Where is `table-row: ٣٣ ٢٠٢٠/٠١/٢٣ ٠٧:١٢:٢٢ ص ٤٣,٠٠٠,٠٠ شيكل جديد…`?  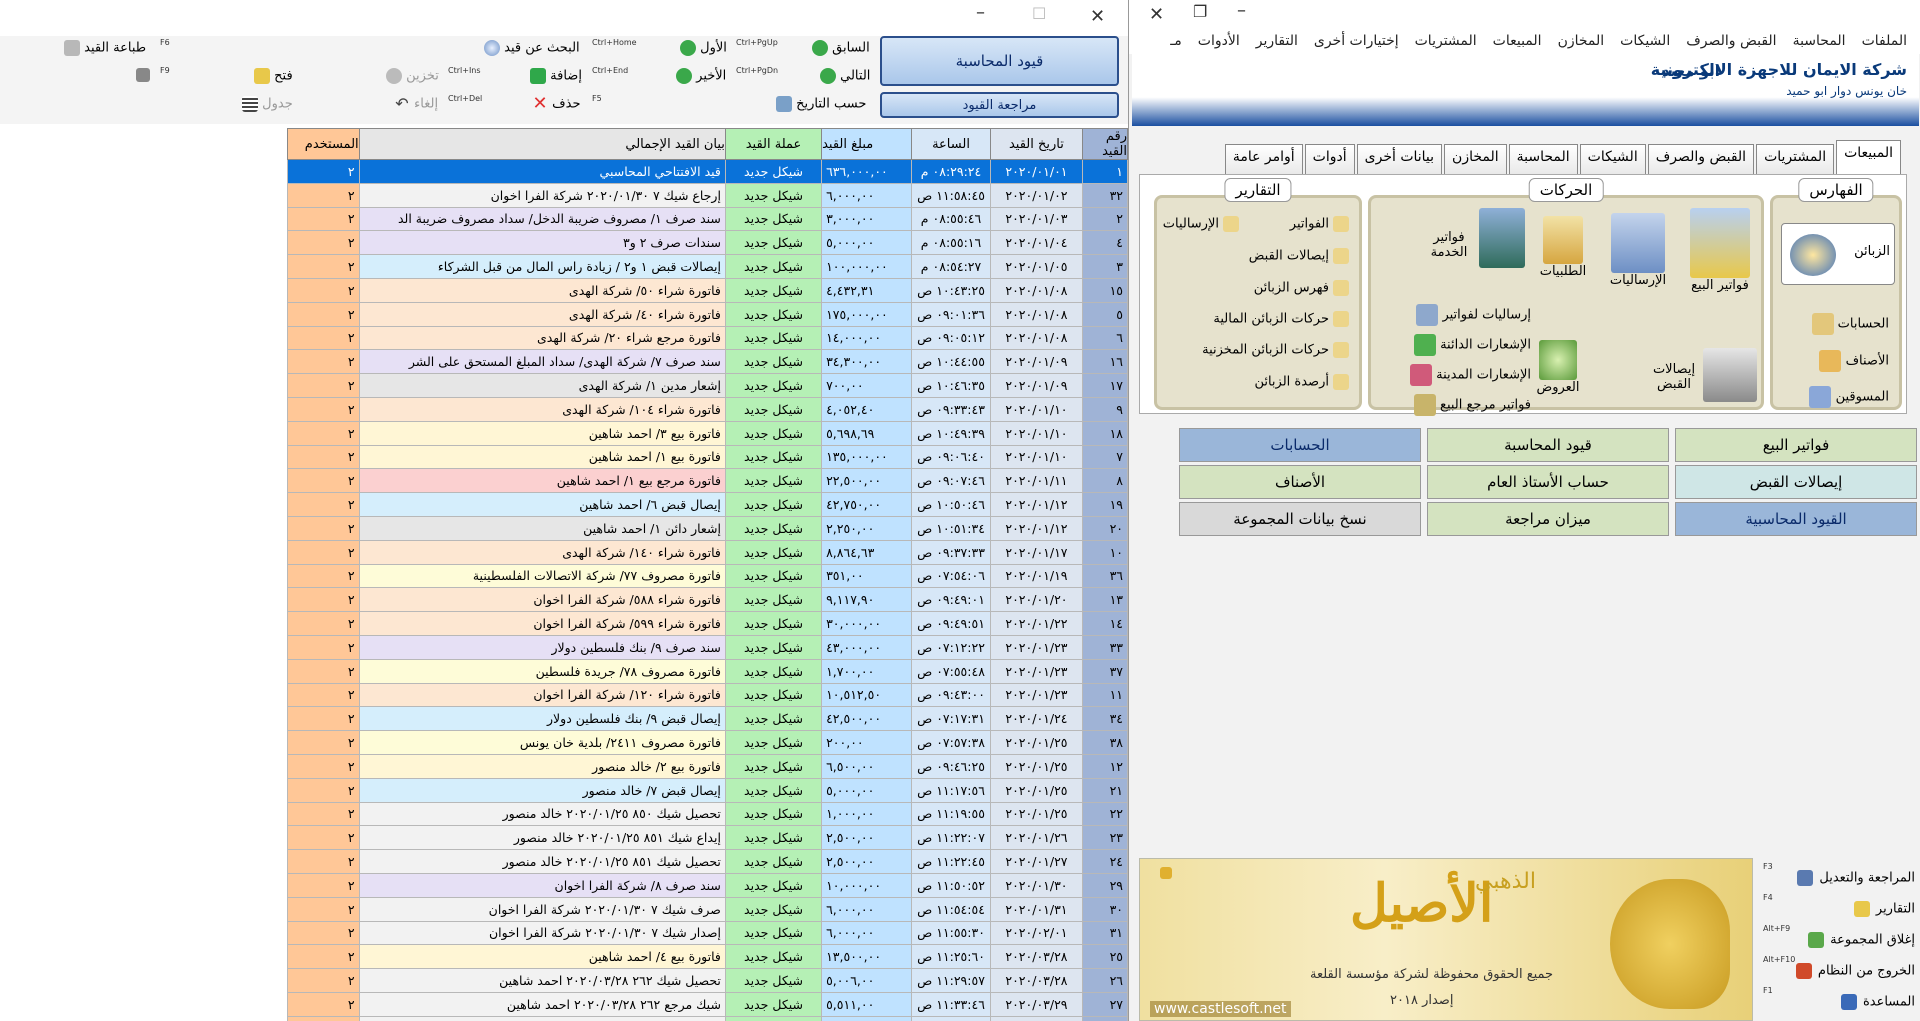 table-row: ٣٣ ٢٠٢٠/٠١/٢٣ ٠٧:١٢:٢٢ ص ٤٣,٠٠٠,٠٠ شيكل جديد… is located at coordinates (707, 647).